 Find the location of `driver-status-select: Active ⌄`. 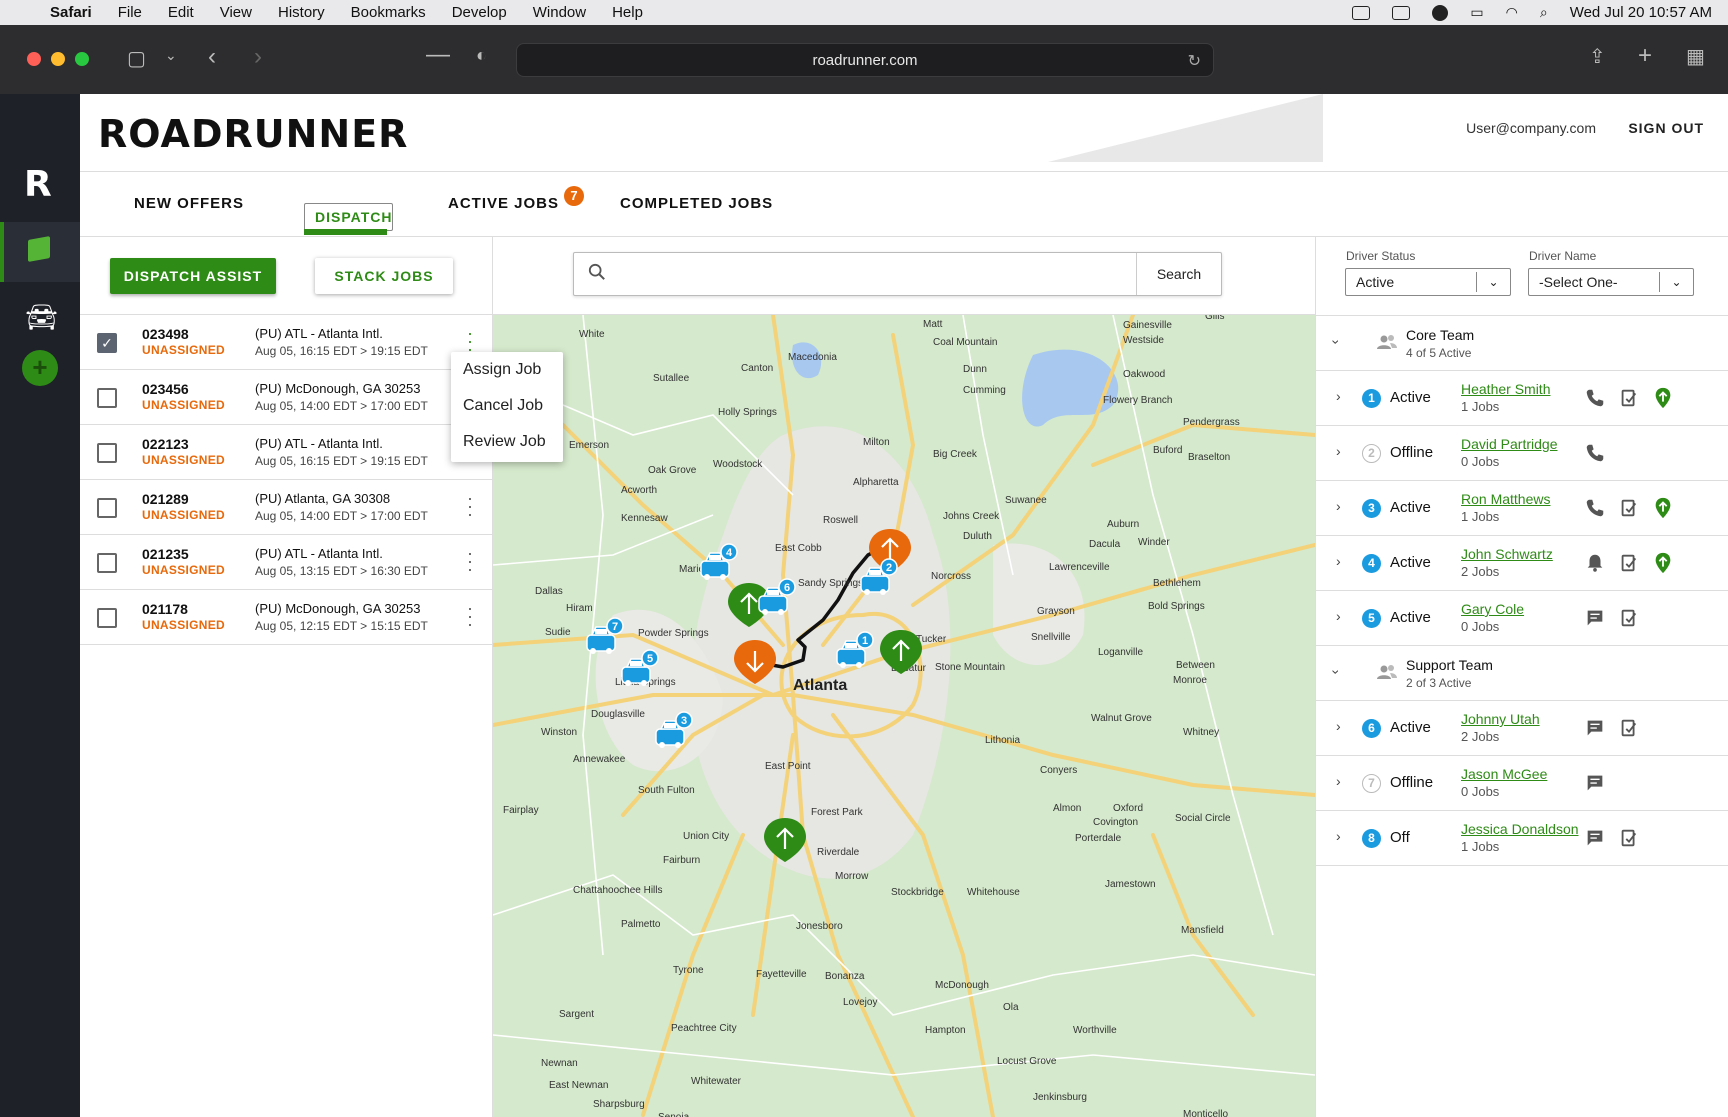

driver-status-select: Active ⌄ is located at coordinates (1428, 282).